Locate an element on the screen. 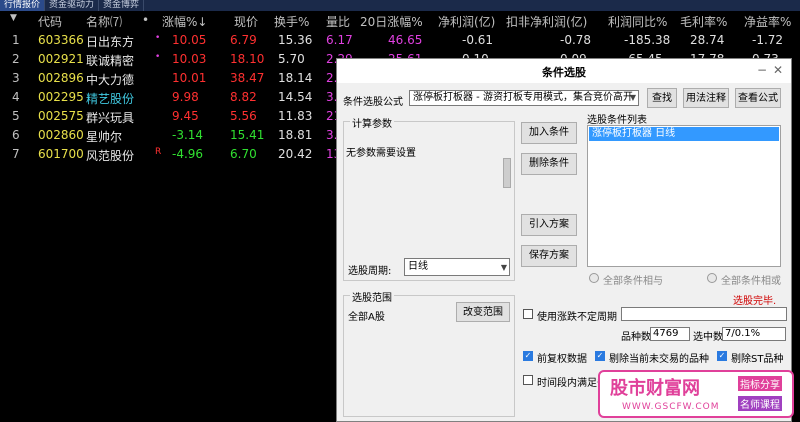 The height and width of the screenshot is (422, 800). cell-price: 5.56 is located at coordinates (243, 116).